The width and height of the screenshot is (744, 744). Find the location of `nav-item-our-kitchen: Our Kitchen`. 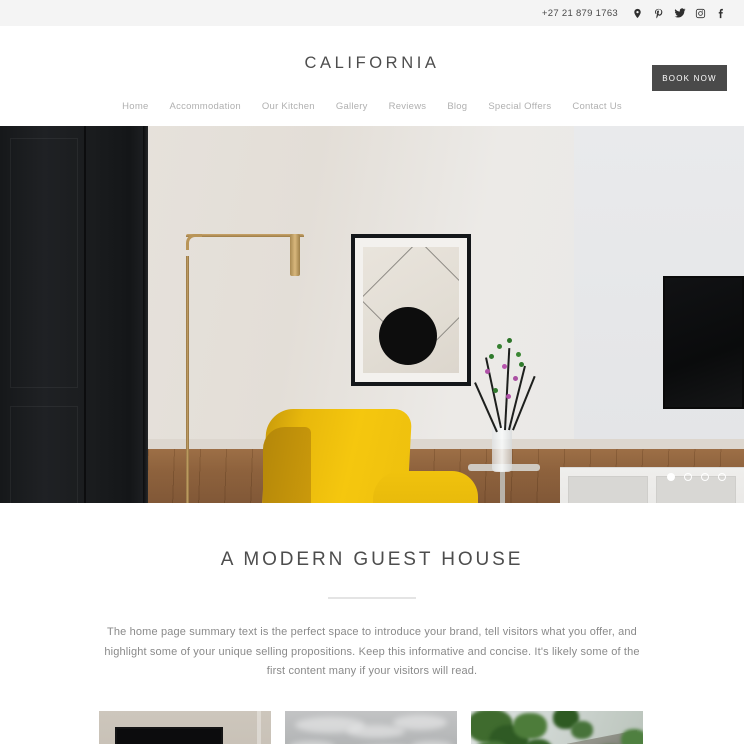

nav-item-our-kitchen: Our Kitchen is located at coordinates (288, 106).